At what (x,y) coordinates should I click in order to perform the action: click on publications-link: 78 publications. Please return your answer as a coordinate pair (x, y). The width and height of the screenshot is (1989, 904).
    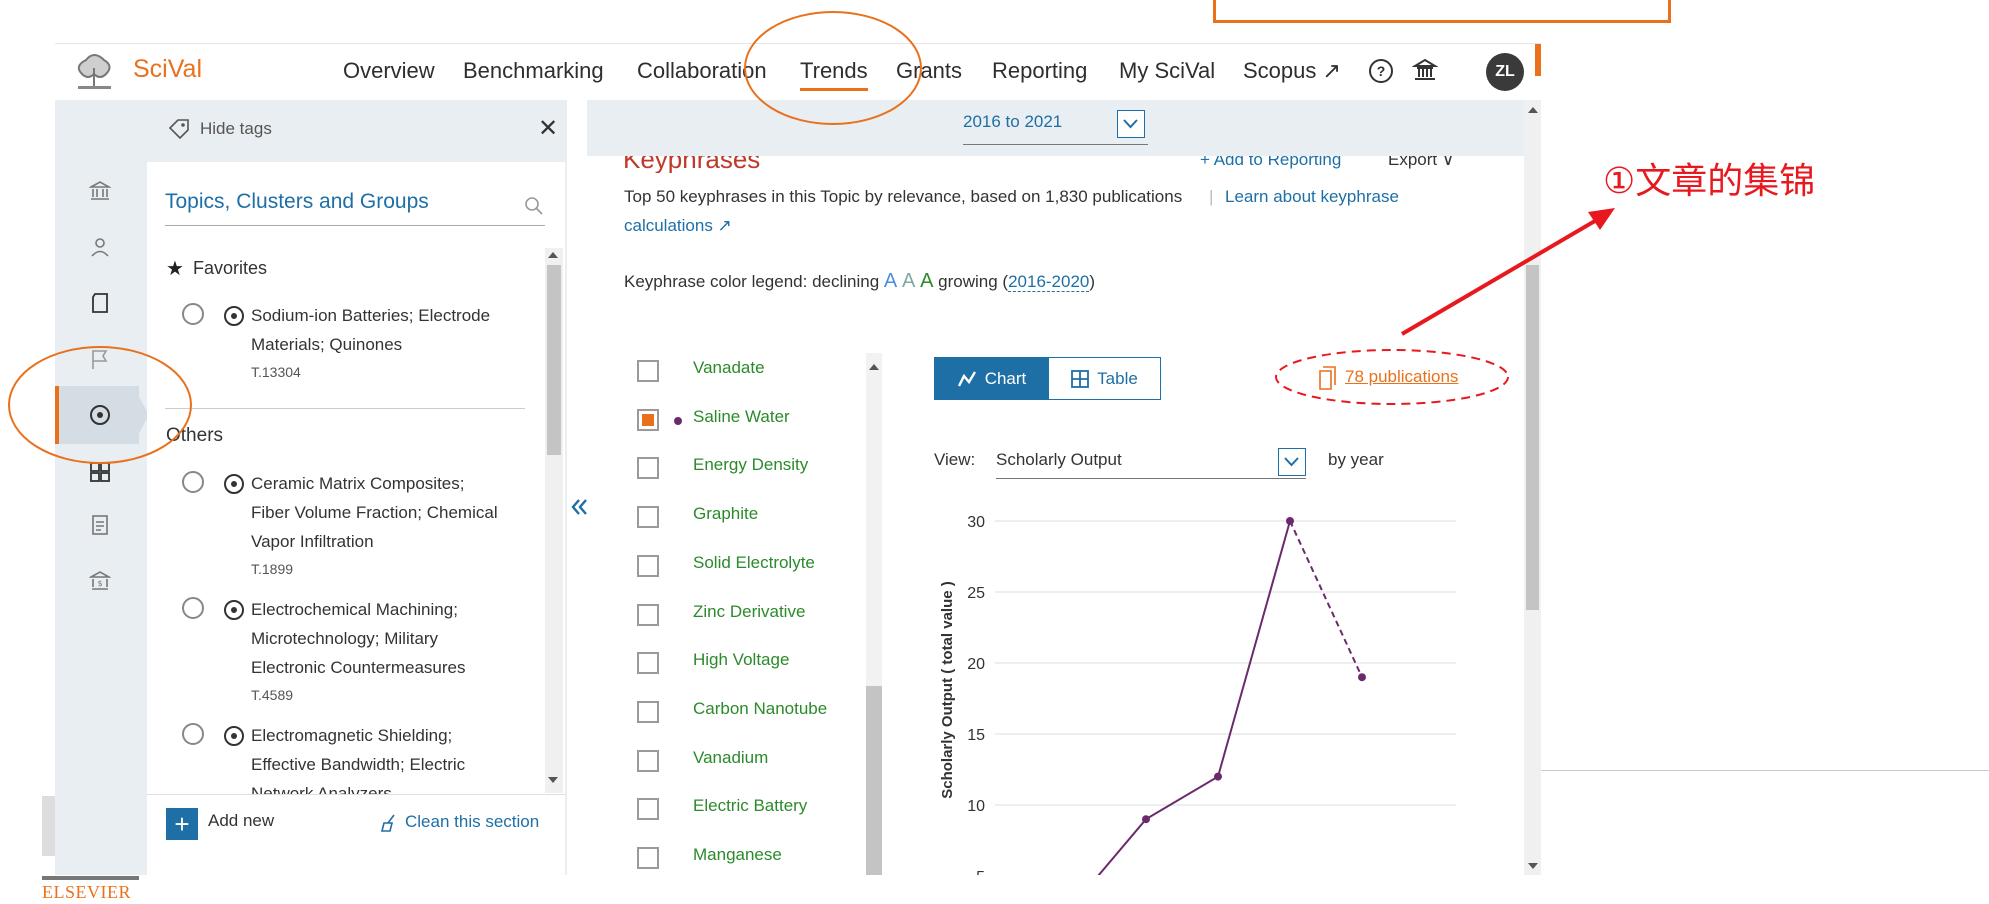
    Looking at the image, I should click on (1401, 377).